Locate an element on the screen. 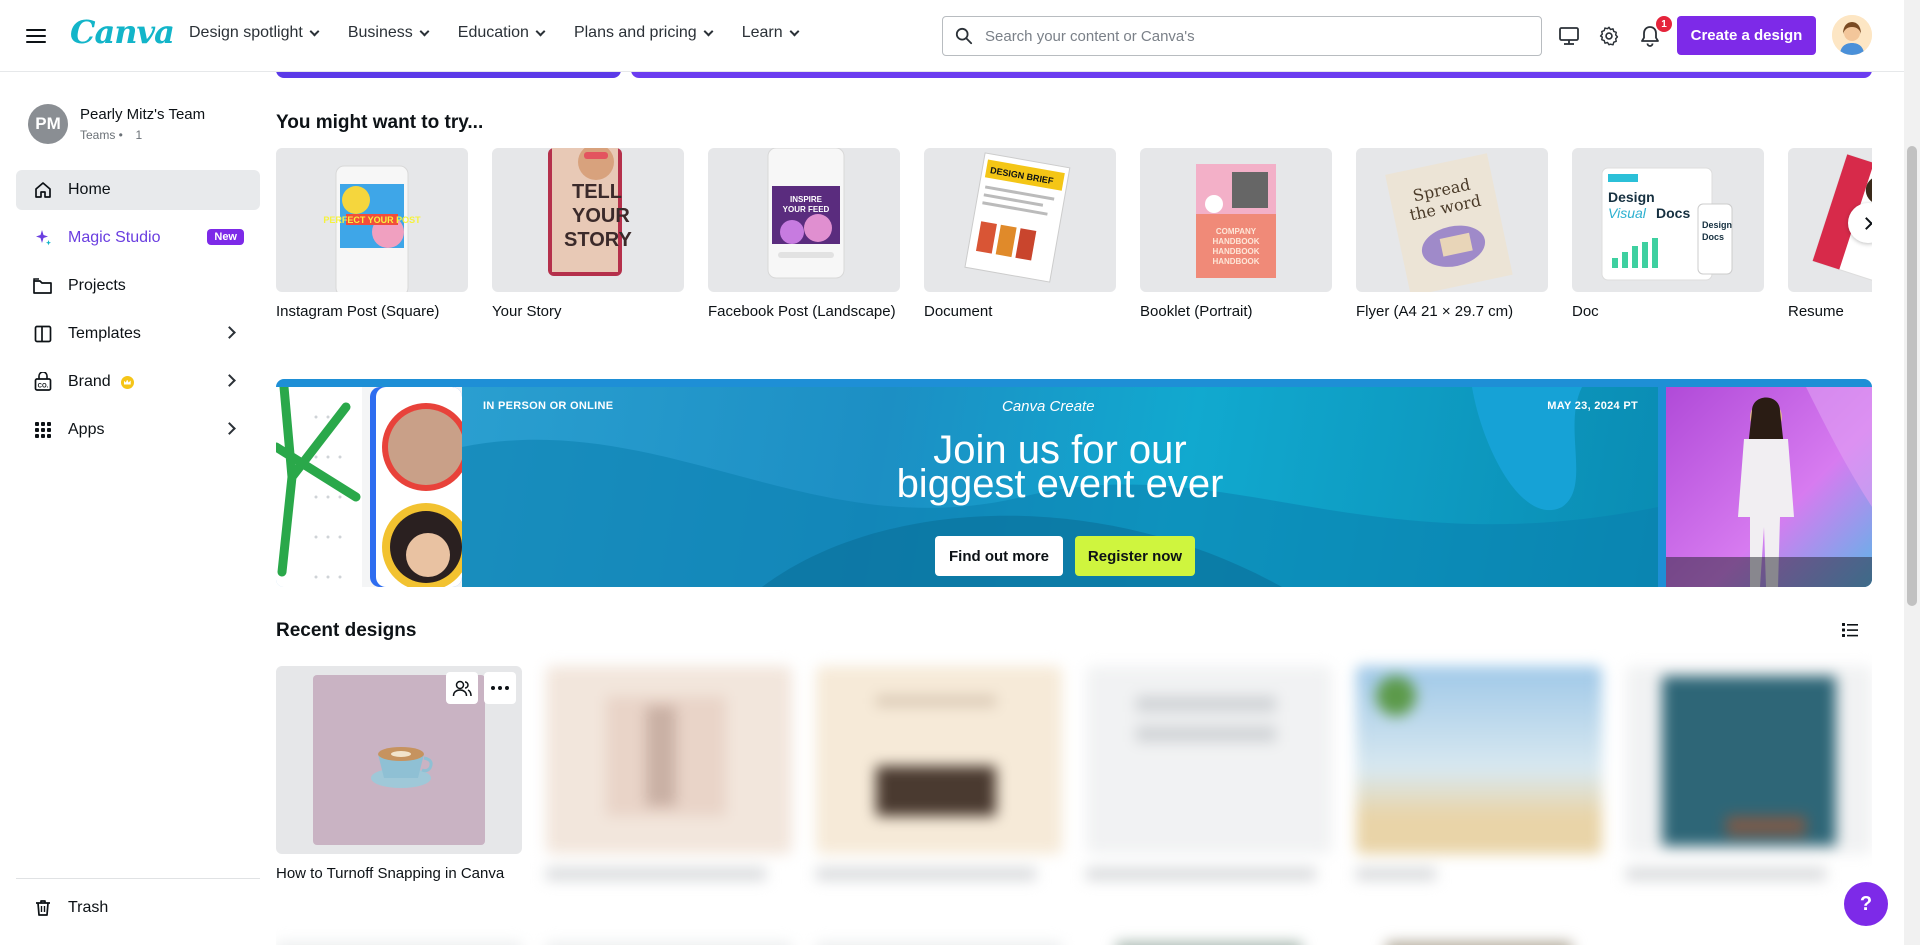  thumb-text: COMPANY is located at coordinates (1236, 231).